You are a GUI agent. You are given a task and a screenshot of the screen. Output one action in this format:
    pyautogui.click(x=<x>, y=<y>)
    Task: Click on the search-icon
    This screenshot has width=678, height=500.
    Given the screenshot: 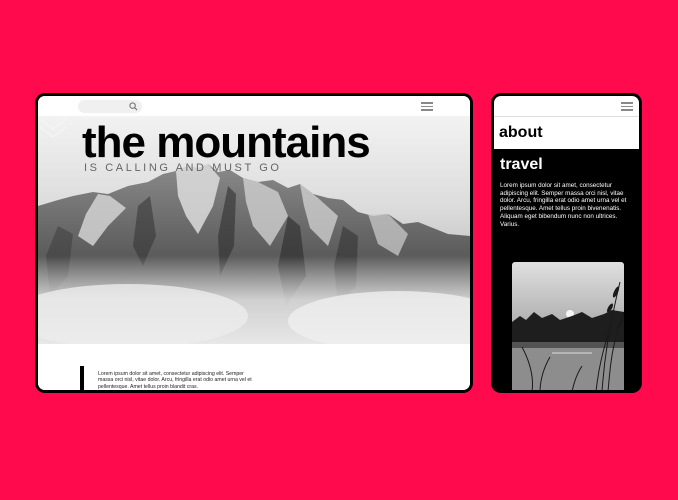 What is the action you would take?
    pyautogui.click(x=133, y=106)
    